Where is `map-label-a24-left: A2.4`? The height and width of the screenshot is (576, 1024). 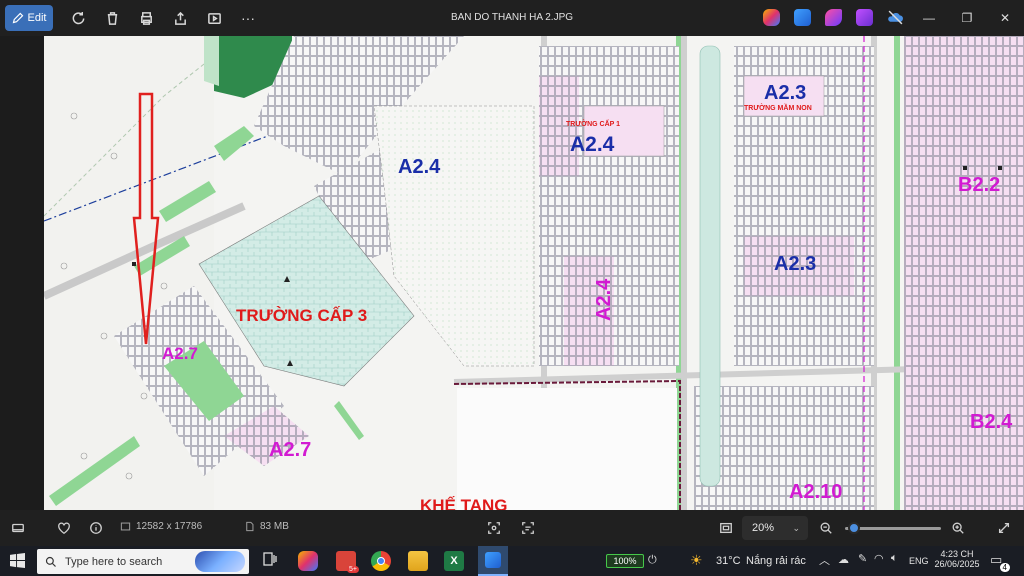 map-label-a24-left: A2.4 is located at coordinates (419, 167).